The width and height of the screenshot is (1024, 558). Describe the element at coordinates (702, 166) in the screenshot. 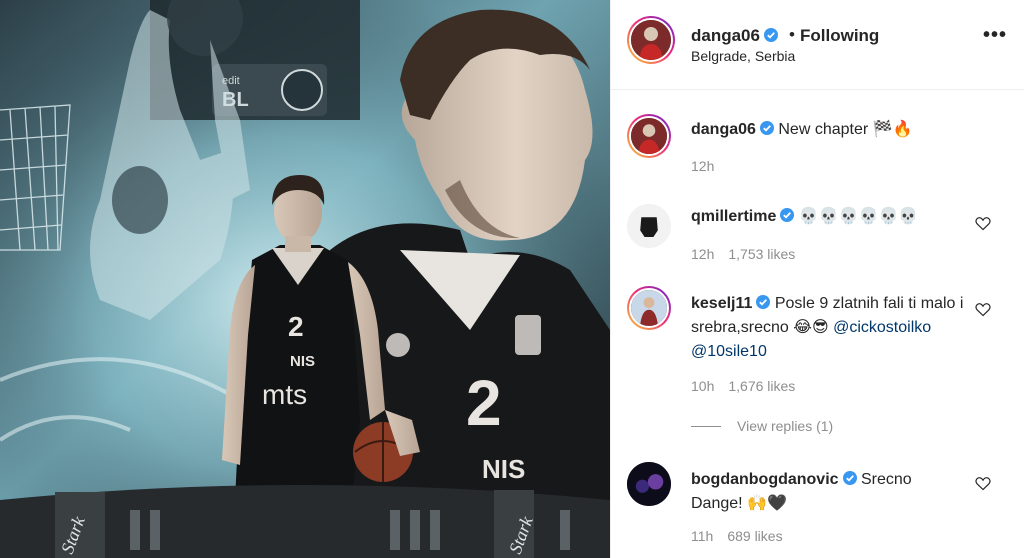

I see `caption-time: 12h` at that location.